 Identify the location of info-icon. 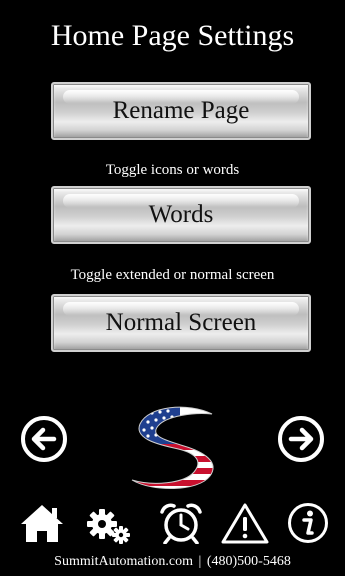
(308, 523).